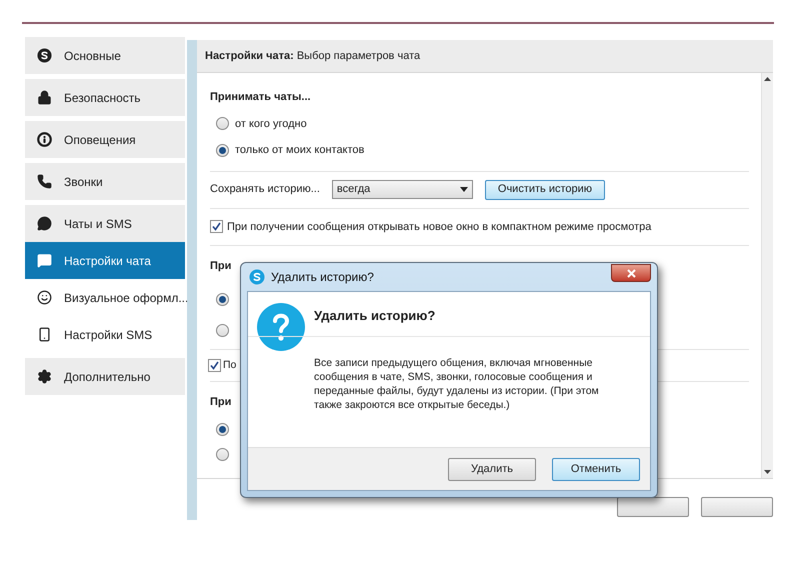 The width and height of the screenshot is (796, 565). Describe the element at coordinates (44, 376) in the screenshot. I see `settings-icon` at that location.